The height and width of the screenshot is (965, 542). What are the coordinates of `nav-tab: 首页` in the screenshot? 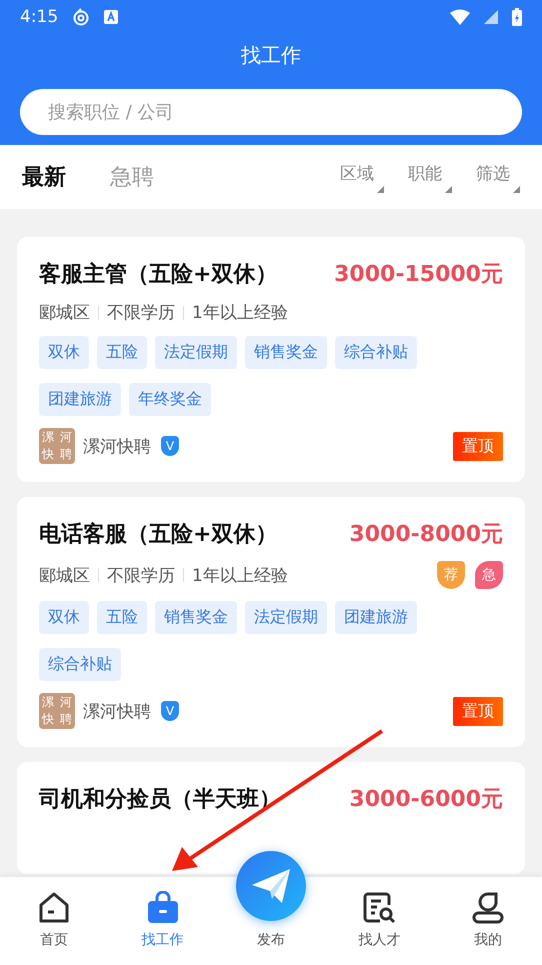 It's located at (54, 921).